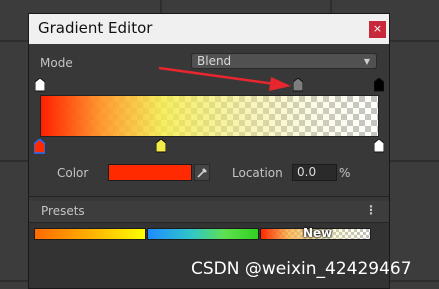 The width and height of the screenshot is (439, 289). I want to click on location-field: 0.0, so click(314, 172).